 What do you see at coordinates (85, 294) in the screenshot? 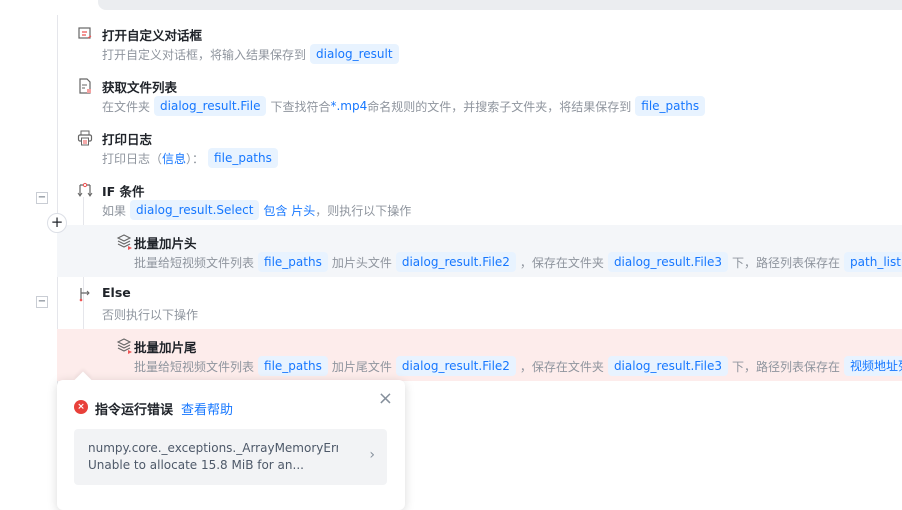
I see `else-branch-icon` at bounding box center [85, 294].